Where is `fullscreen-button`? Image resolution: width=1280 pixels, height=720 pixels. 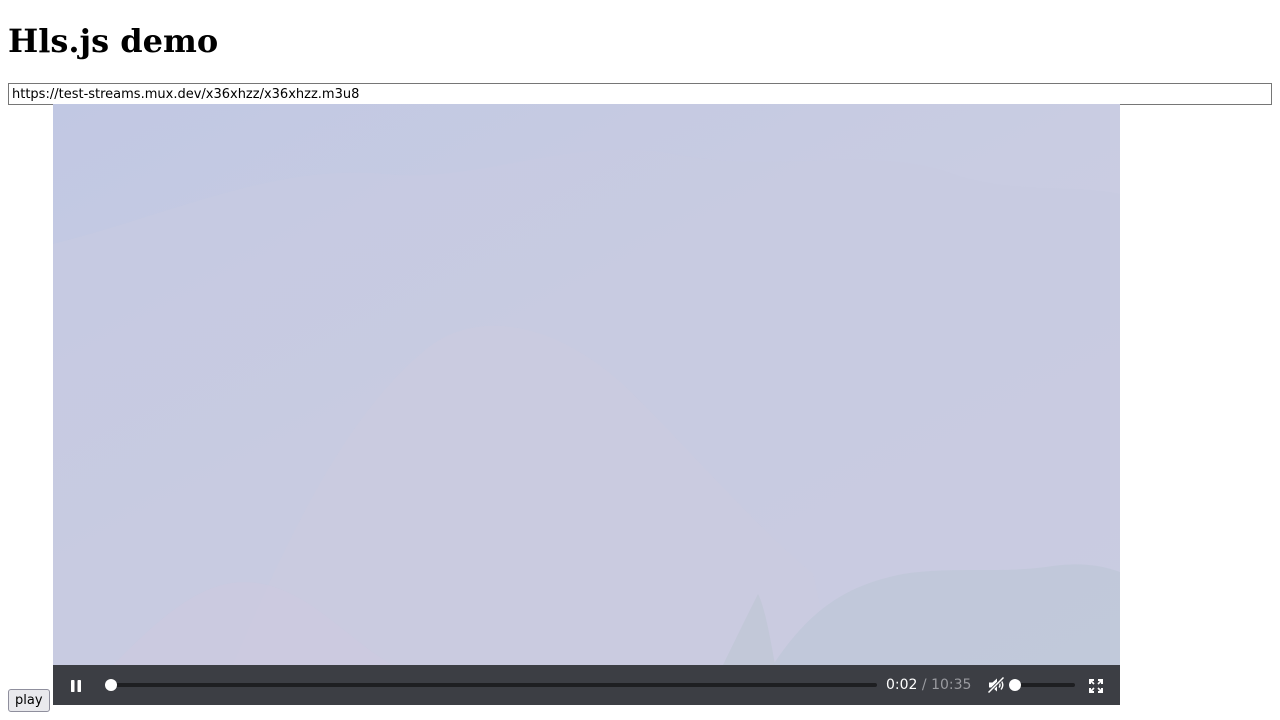 fullscreen-button is located at coordinates (1096, 687).